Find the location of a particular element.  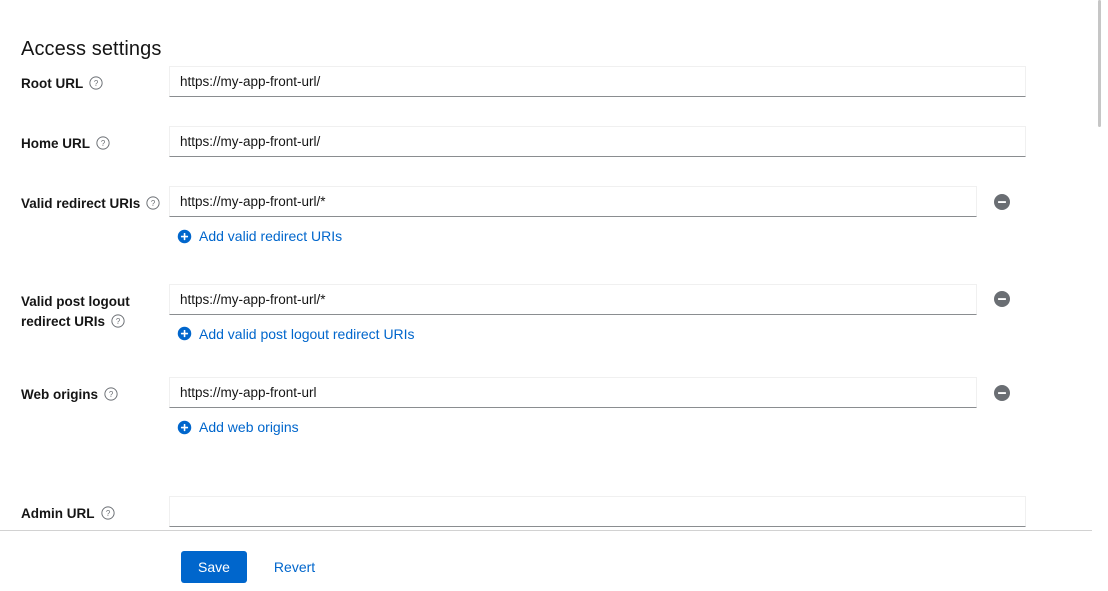

valid-post-logout-redirect-uris-input is located at coordinates (573, 299).